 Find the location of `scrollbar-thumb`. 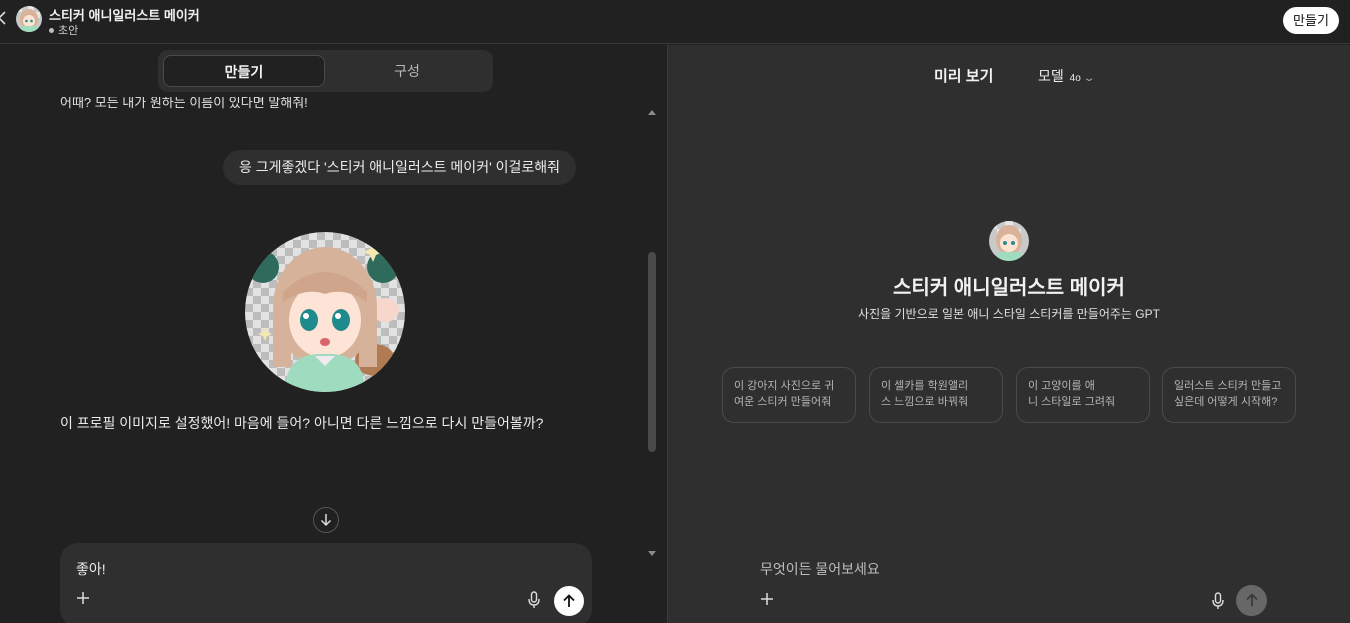

scrollbar-thumb is located at coordinates (652, 352).